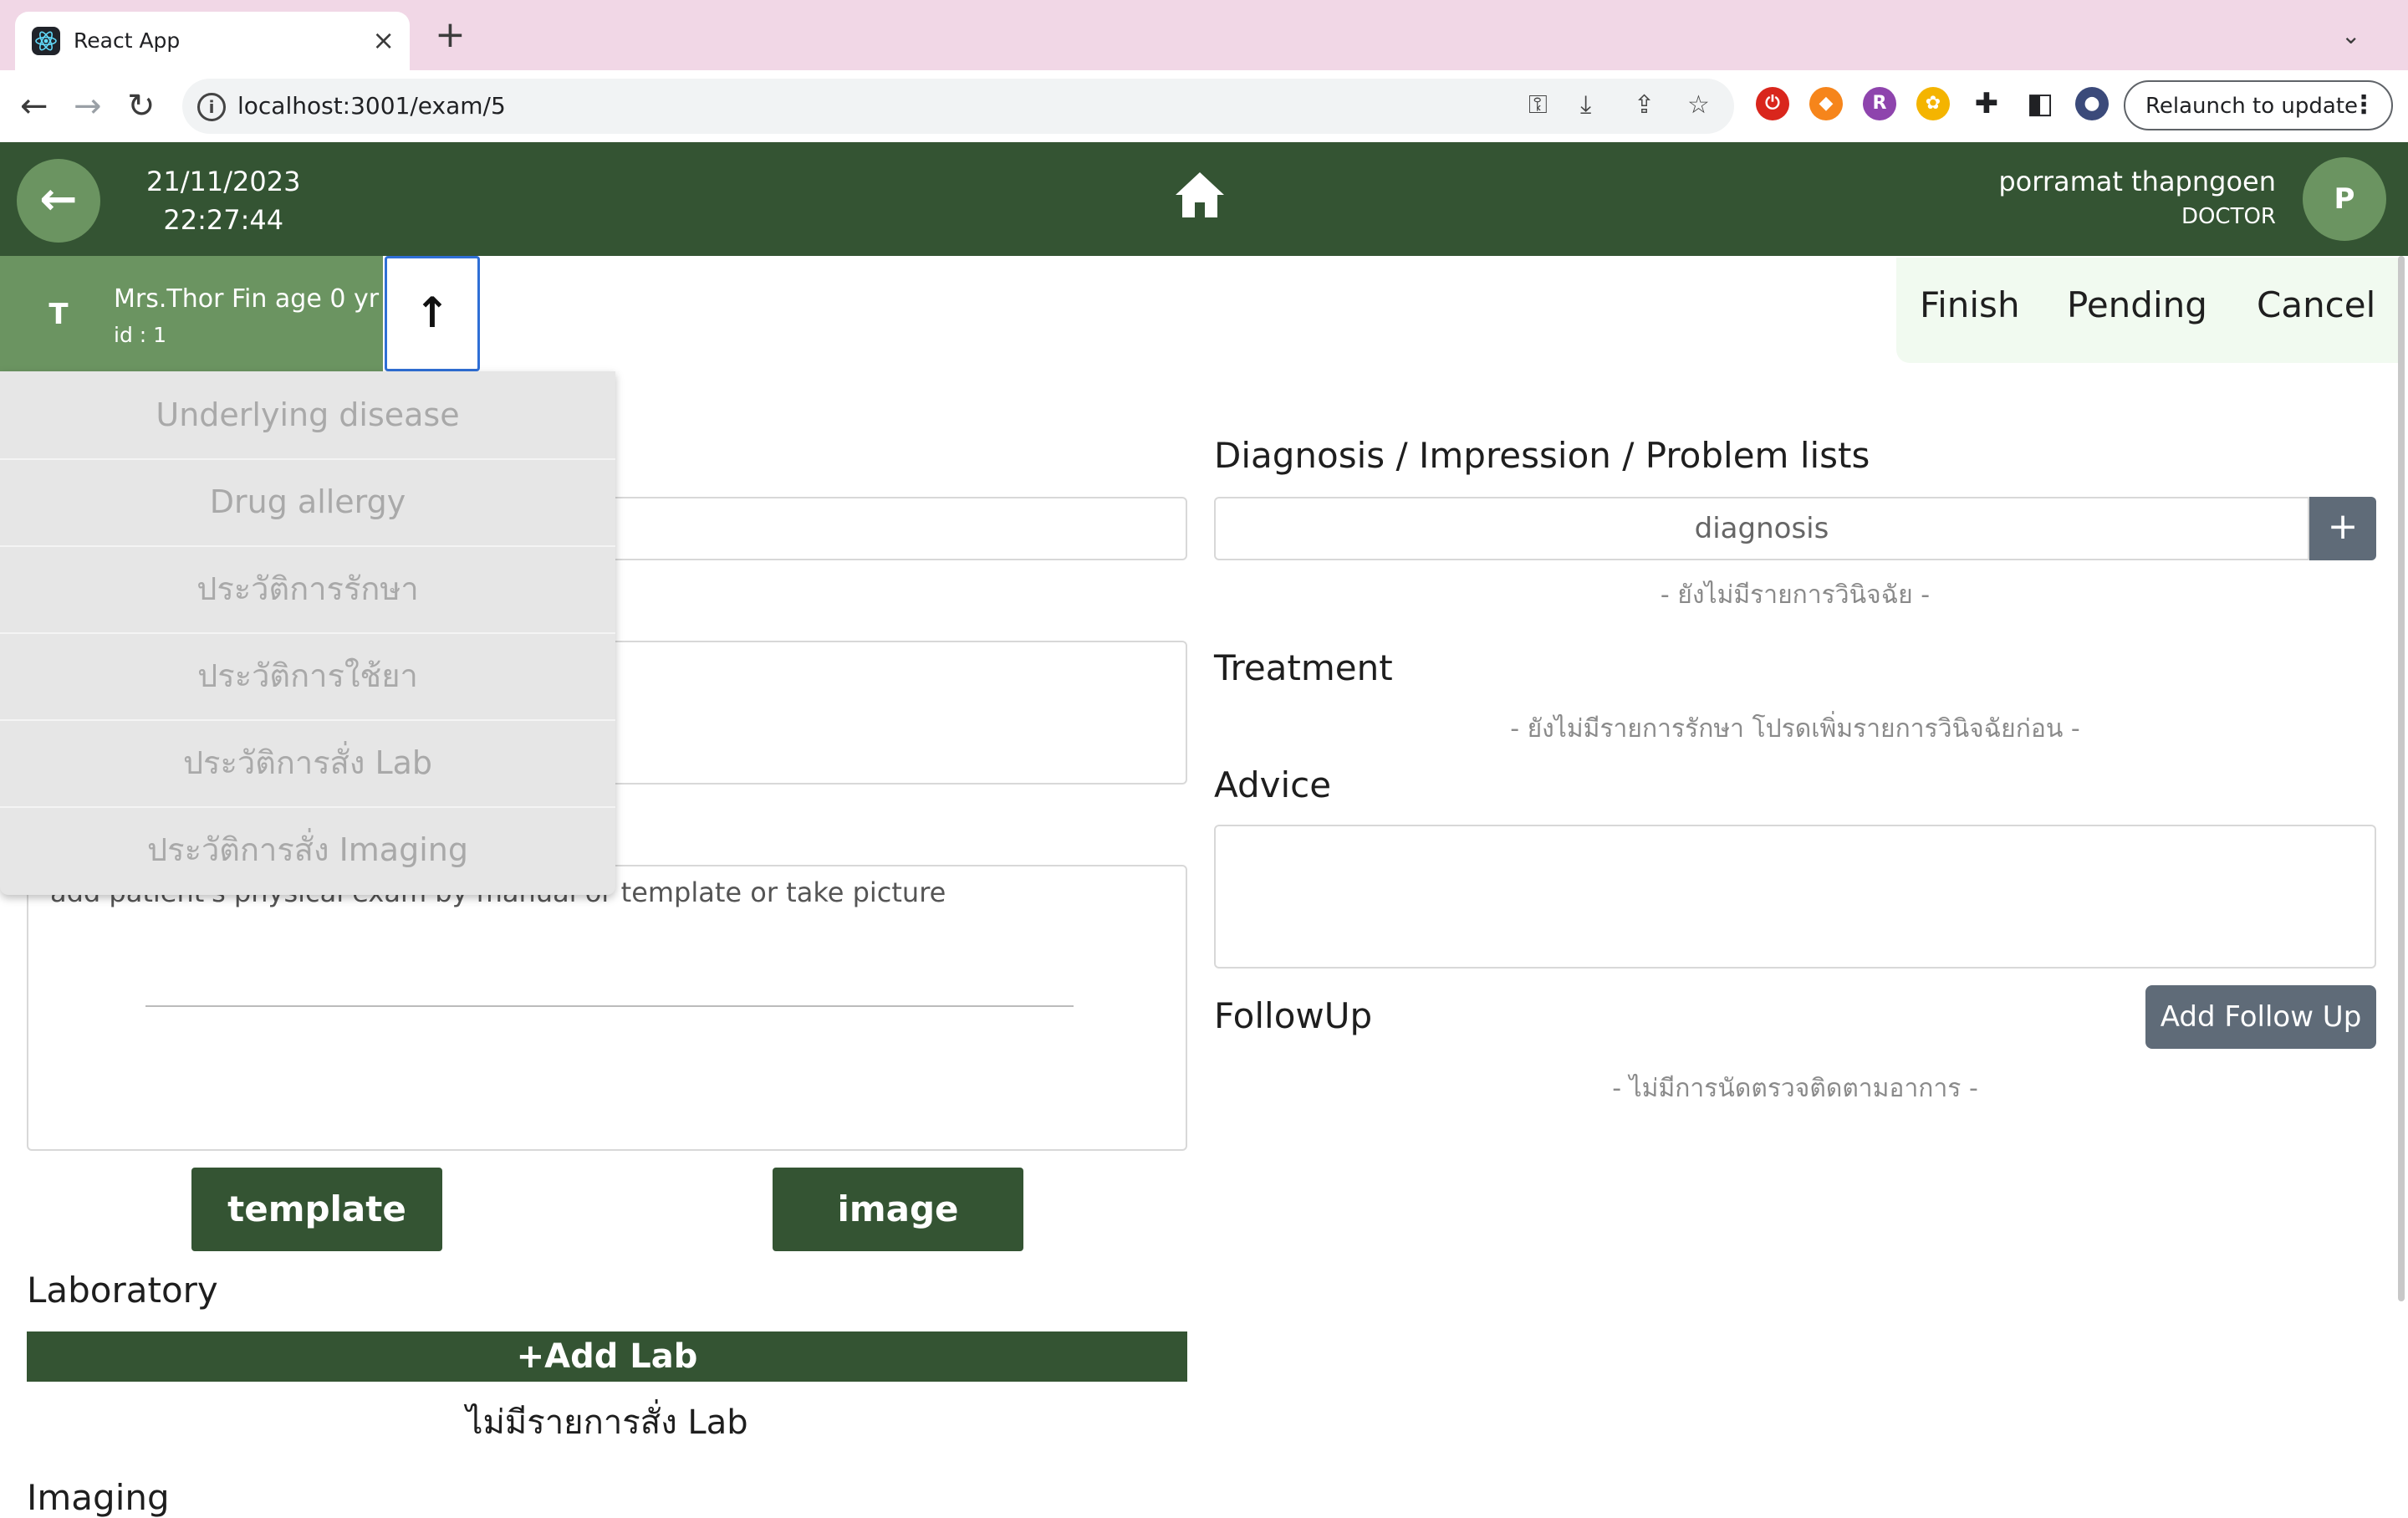 The image size is (2408, 1518). I want to click on key-icon: ⚿, so click(1538, 105).